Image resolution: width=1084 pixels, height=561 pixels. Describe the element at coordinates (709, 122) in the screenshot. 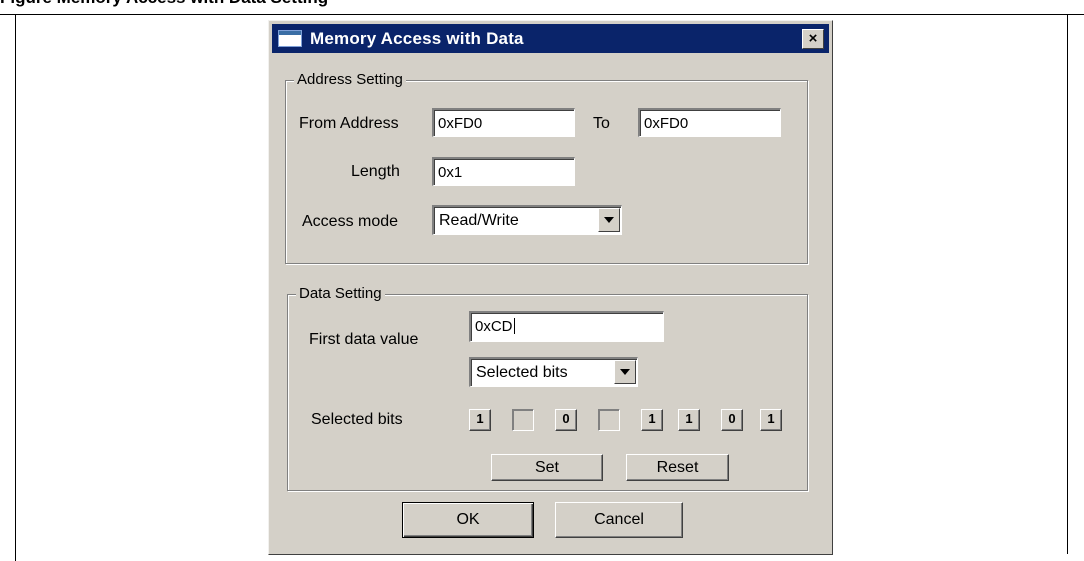

I see `to-address-field: 0xFD0` at that location.